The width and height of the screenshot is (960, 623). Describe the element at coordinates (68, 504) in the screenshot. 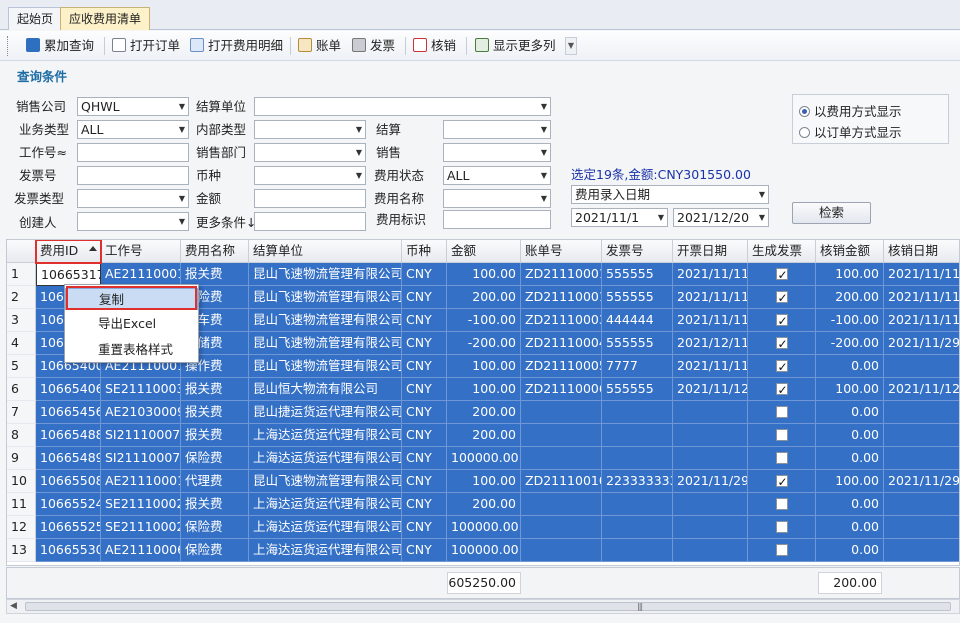

I see `cell-fee-id: 10665524` at that location.